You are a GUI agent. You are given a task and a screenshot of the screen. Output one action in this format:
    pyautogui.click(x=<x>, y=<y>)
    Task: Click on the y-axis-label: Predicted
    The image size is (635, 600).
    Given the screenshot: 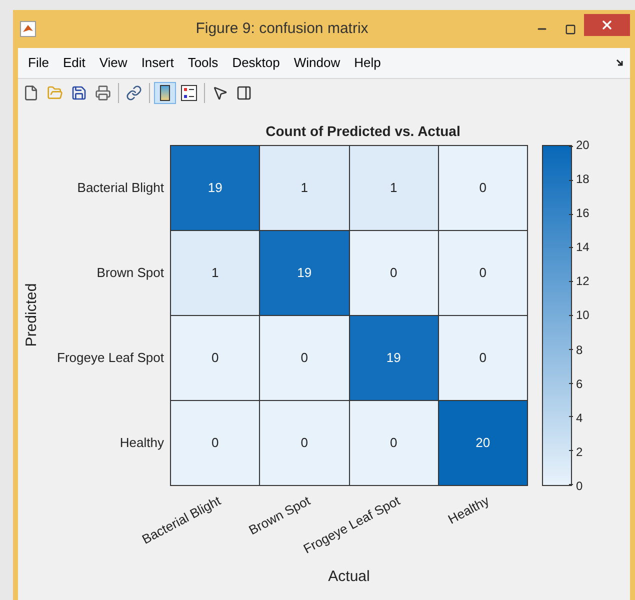 What is the action you would take?
    pyautogui.click(x=31, y=315)
    